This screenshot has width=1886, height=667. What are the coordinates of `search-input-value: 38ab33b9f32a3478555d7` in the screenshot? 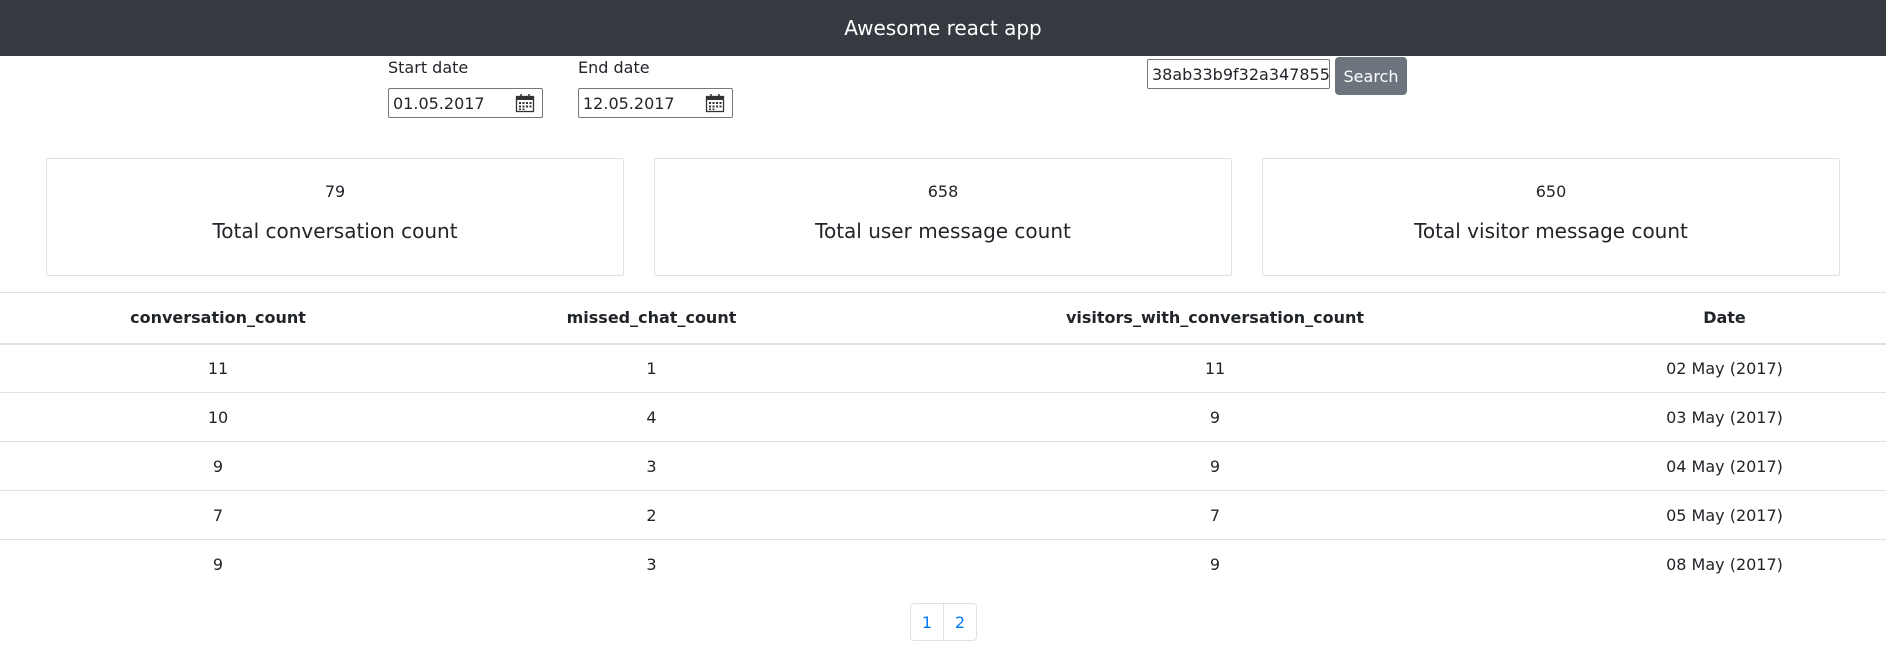 It's located at (1241, 74).